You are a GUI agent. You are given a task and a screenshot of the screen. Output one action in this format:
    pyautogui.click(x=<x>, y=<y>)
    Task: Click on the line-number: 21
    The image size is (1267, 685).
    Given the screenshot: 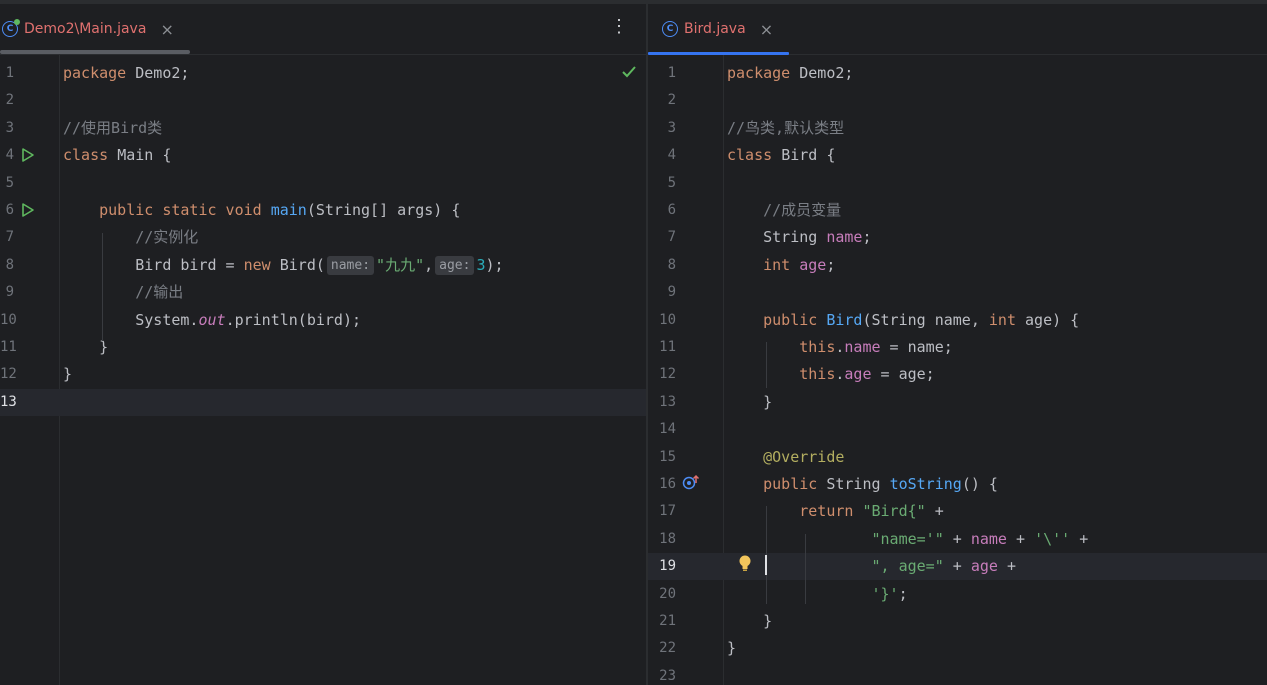 What is the action you would take?
    pyautogui.click(x=662, y=621)
    